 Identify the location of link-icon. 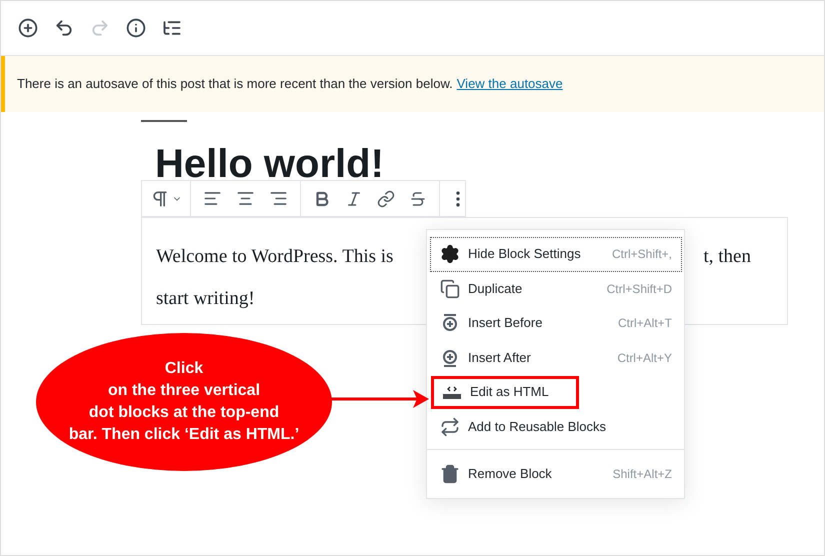
(386, 199).